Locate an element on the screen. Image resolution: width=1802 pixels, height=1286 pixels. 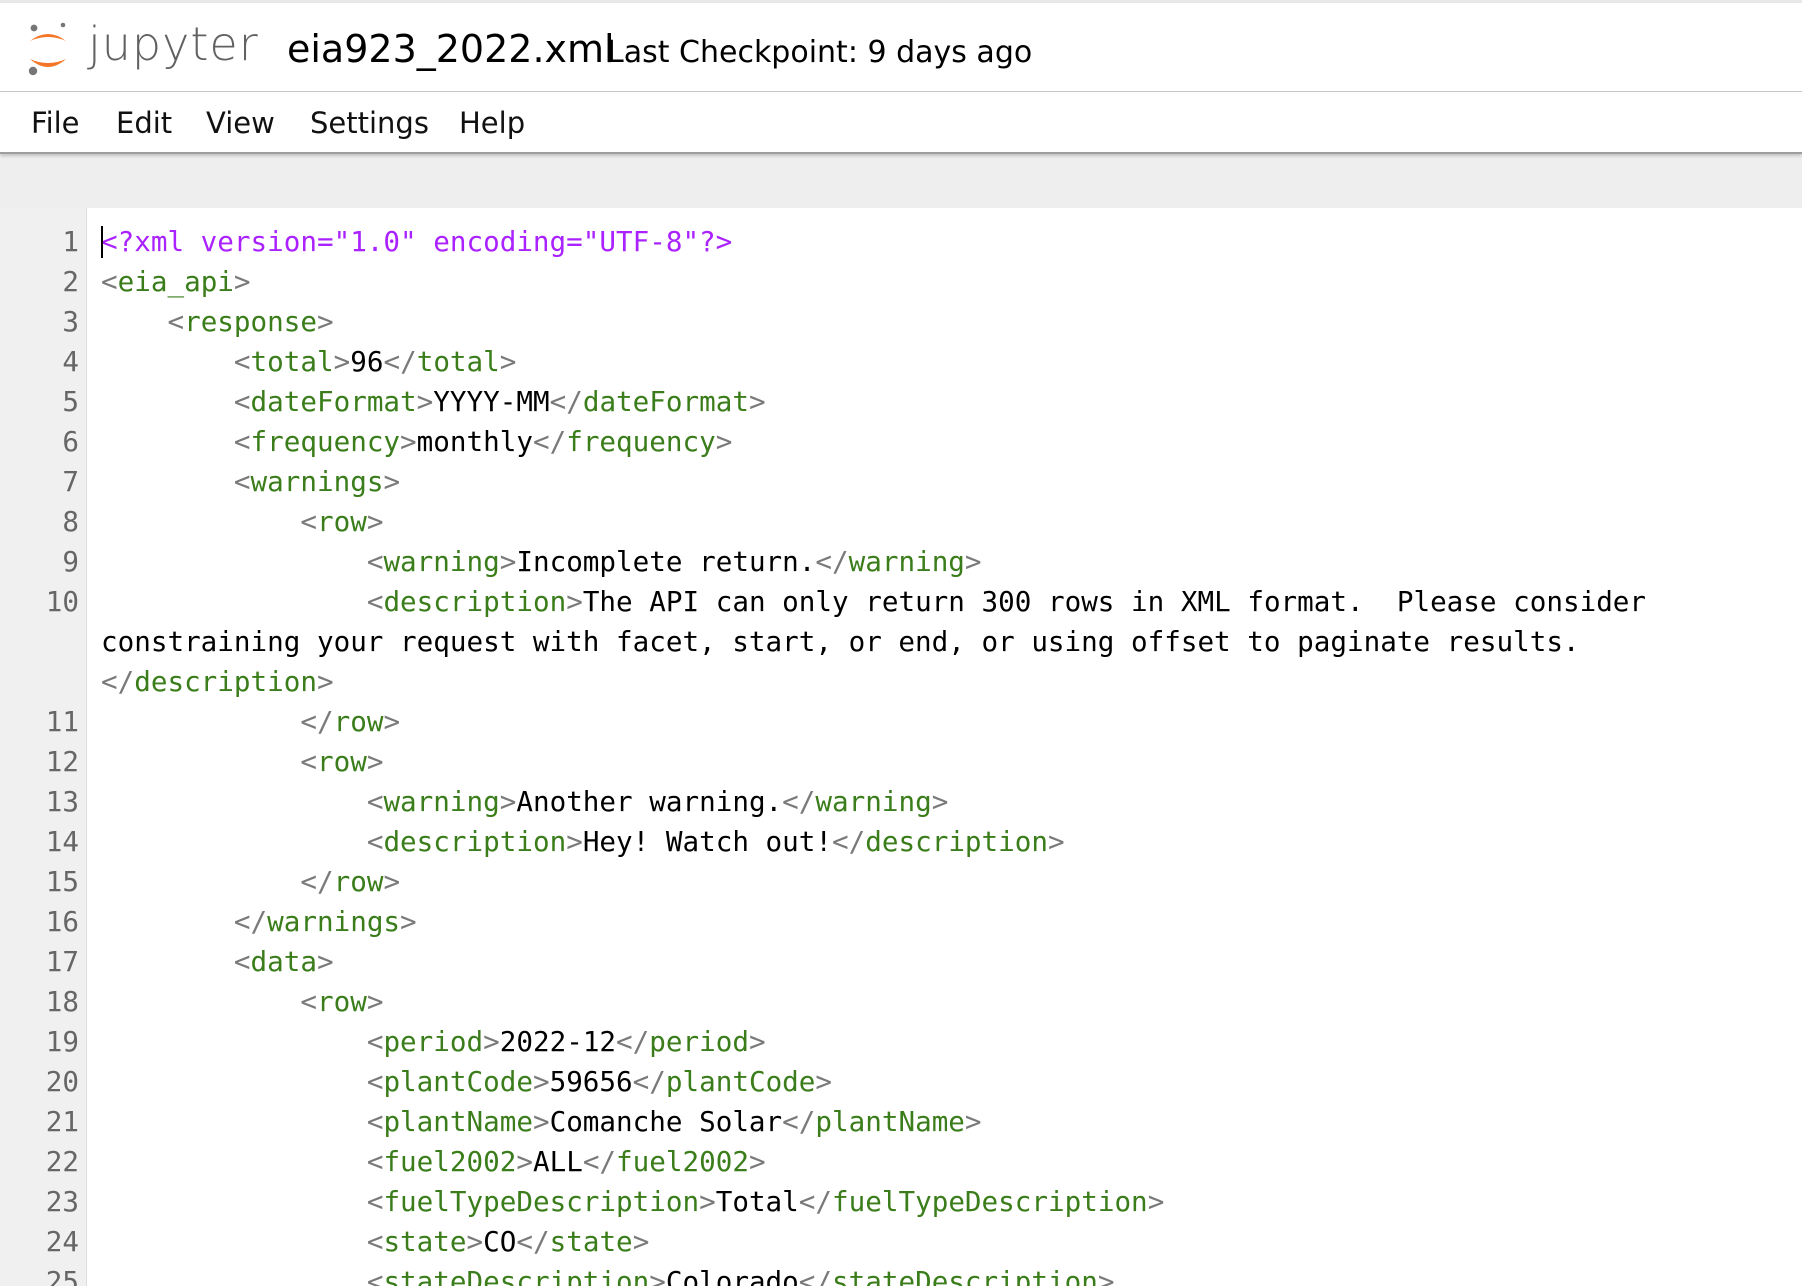
menu-view: View is located at coordinates (240, 123).